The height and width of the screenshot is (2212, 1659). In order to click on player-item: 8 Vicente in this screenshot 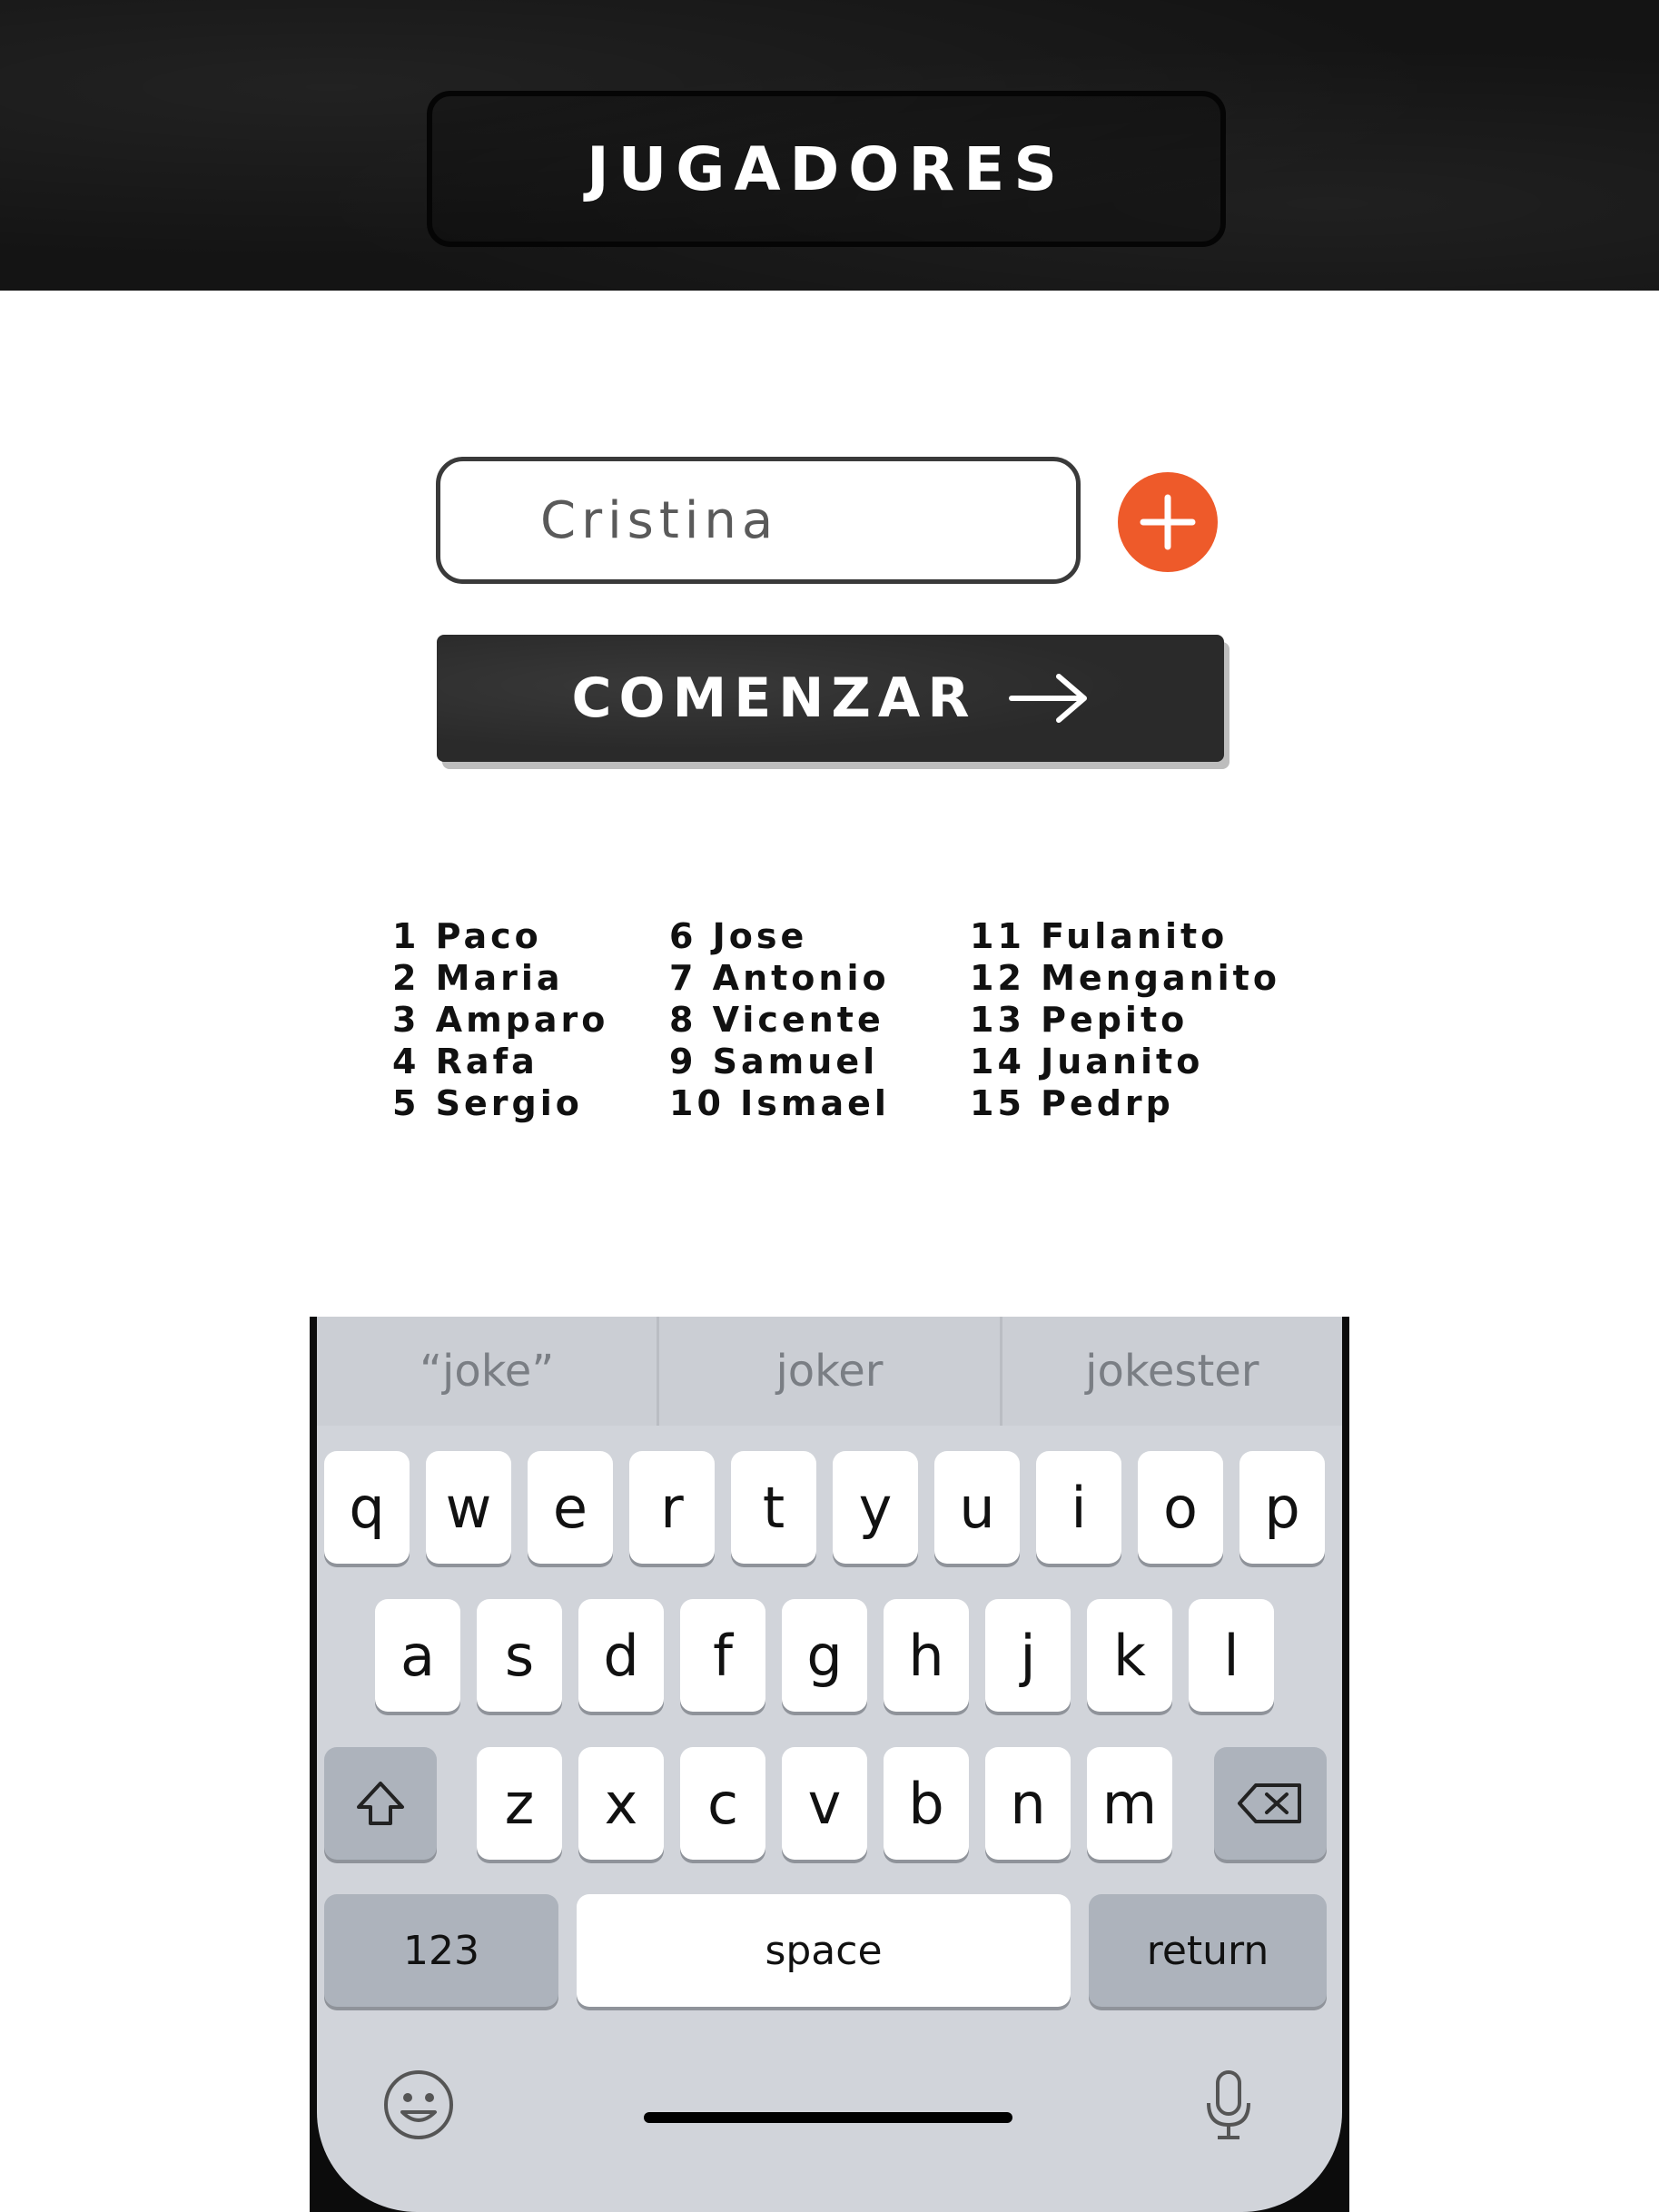, I will do `click(777, 1020)`.